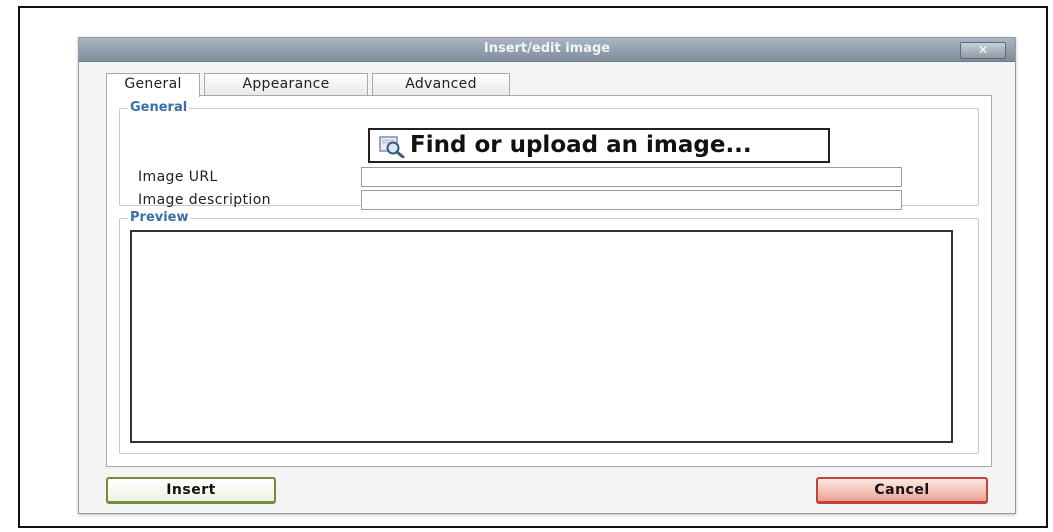 The width and height of the screenshot is (1053, 532). Describe the element at coordinates (204, 200) in the screenshot. I see `image-description-label: Image description` at that location.